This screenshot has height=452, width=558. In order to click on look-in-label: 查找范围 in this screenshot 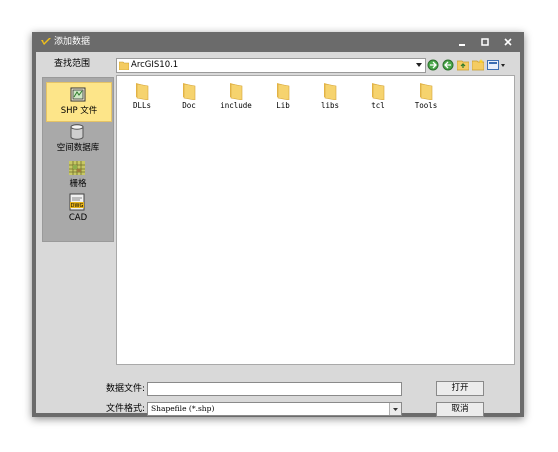, I will do `click(72, 64)`.